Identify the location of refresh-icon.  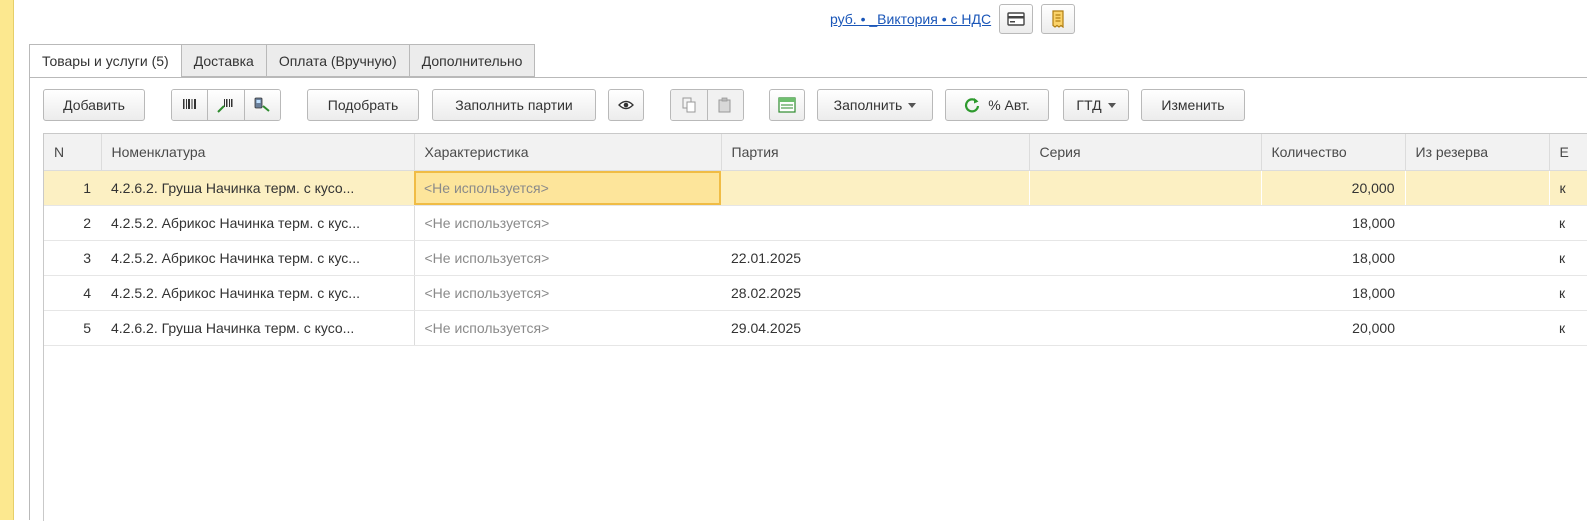
(972, 105).